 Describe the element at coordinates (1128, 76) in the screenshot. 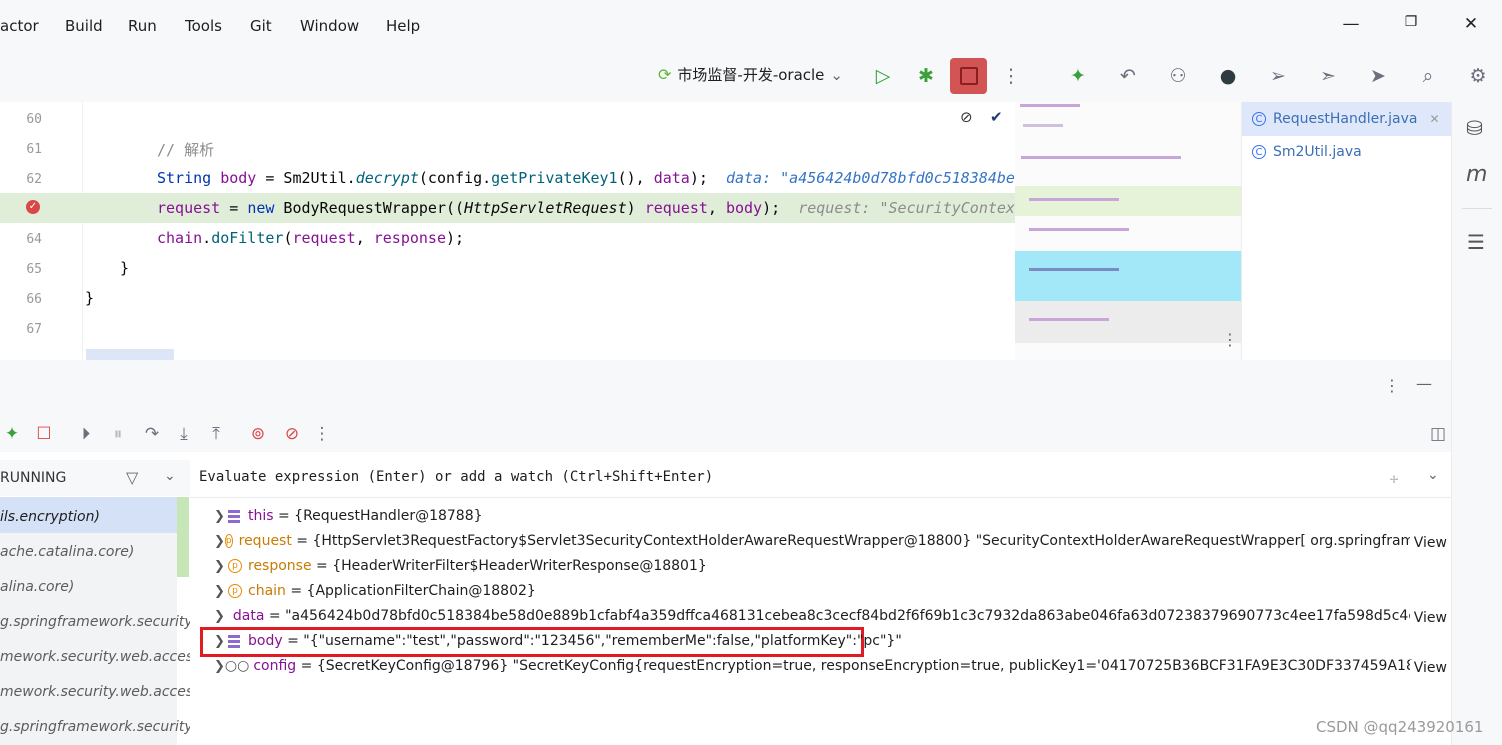

I see `undo-icon: ↶` at that location.